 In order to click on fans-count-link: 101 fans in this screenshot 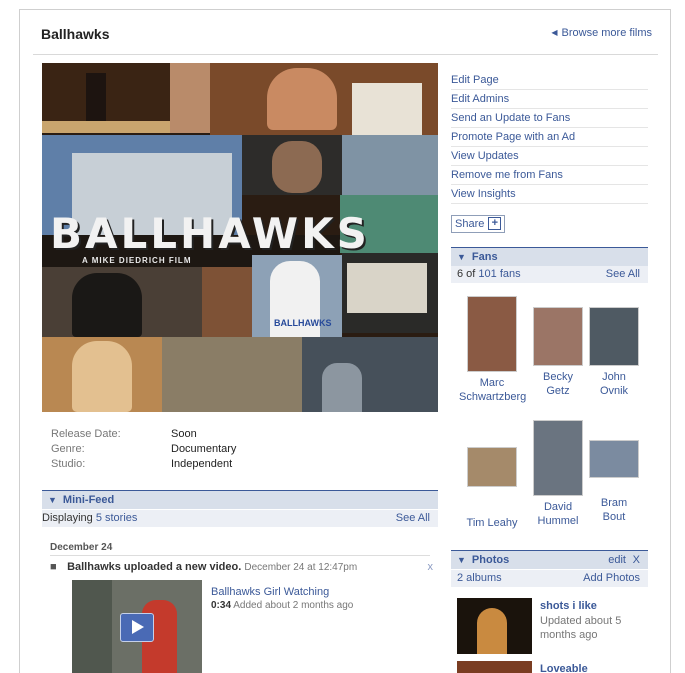, I will do `click(499, 274)`.